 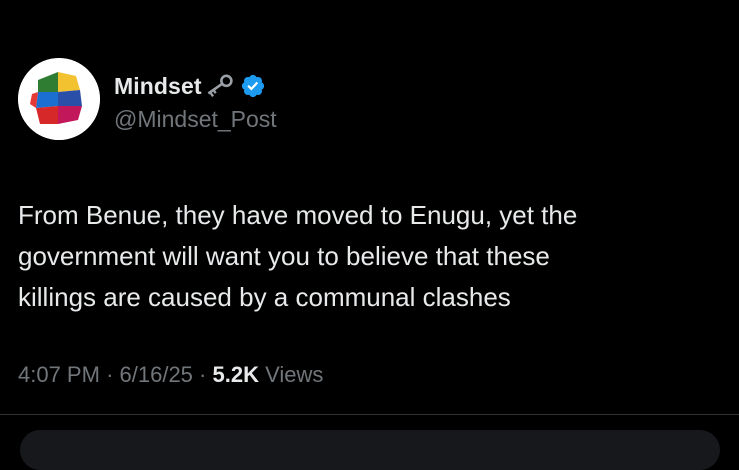 What do you see at coordinates (253, 86) in the screenshot?
I see `verified-badge-icon` at bounding box center [253, 86].